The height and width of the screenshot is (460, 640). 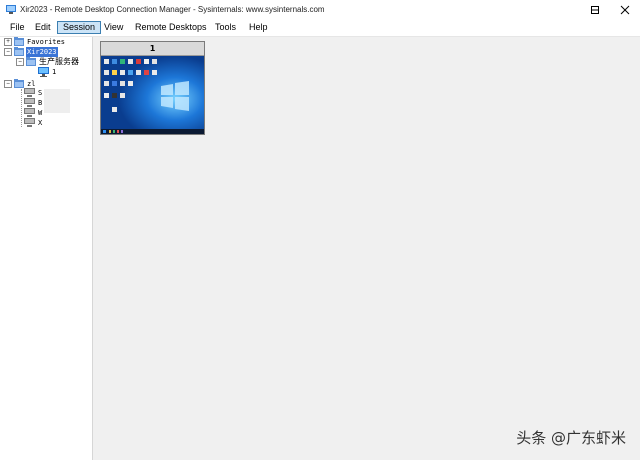 I want to click on session-thumbnail: 1, so click(x=152, y=88).